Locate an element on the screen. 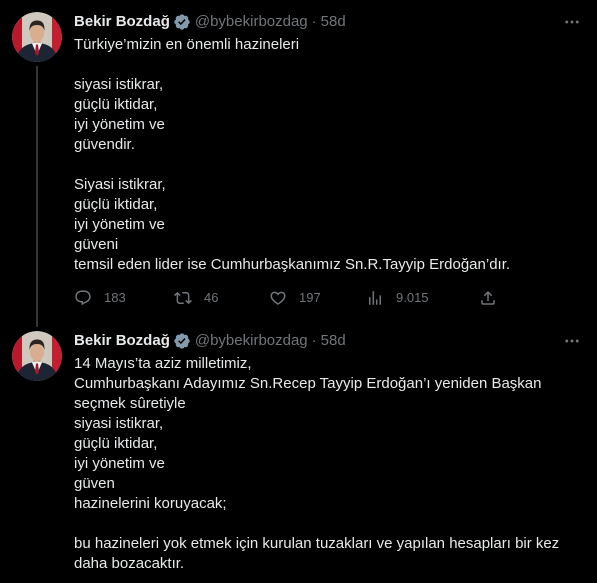  share-icon is located at coordinates (488, 297).